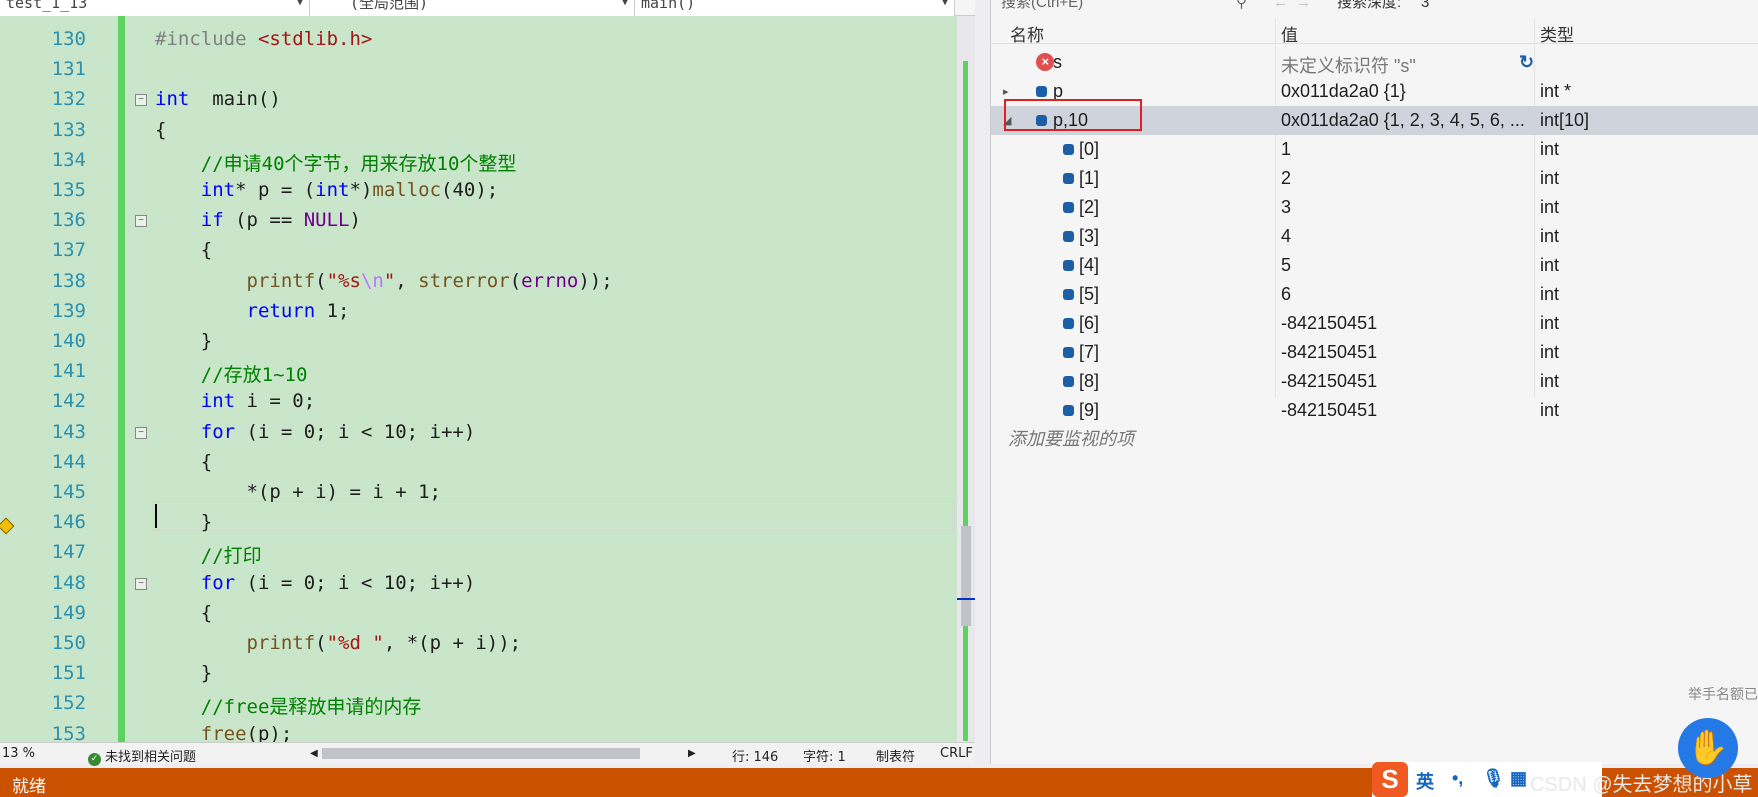 This screenshot has width=1758, height=797. Describe the element at coordinates (252, 311) in the screenshot. I see `code-line: return 1;` at that location.